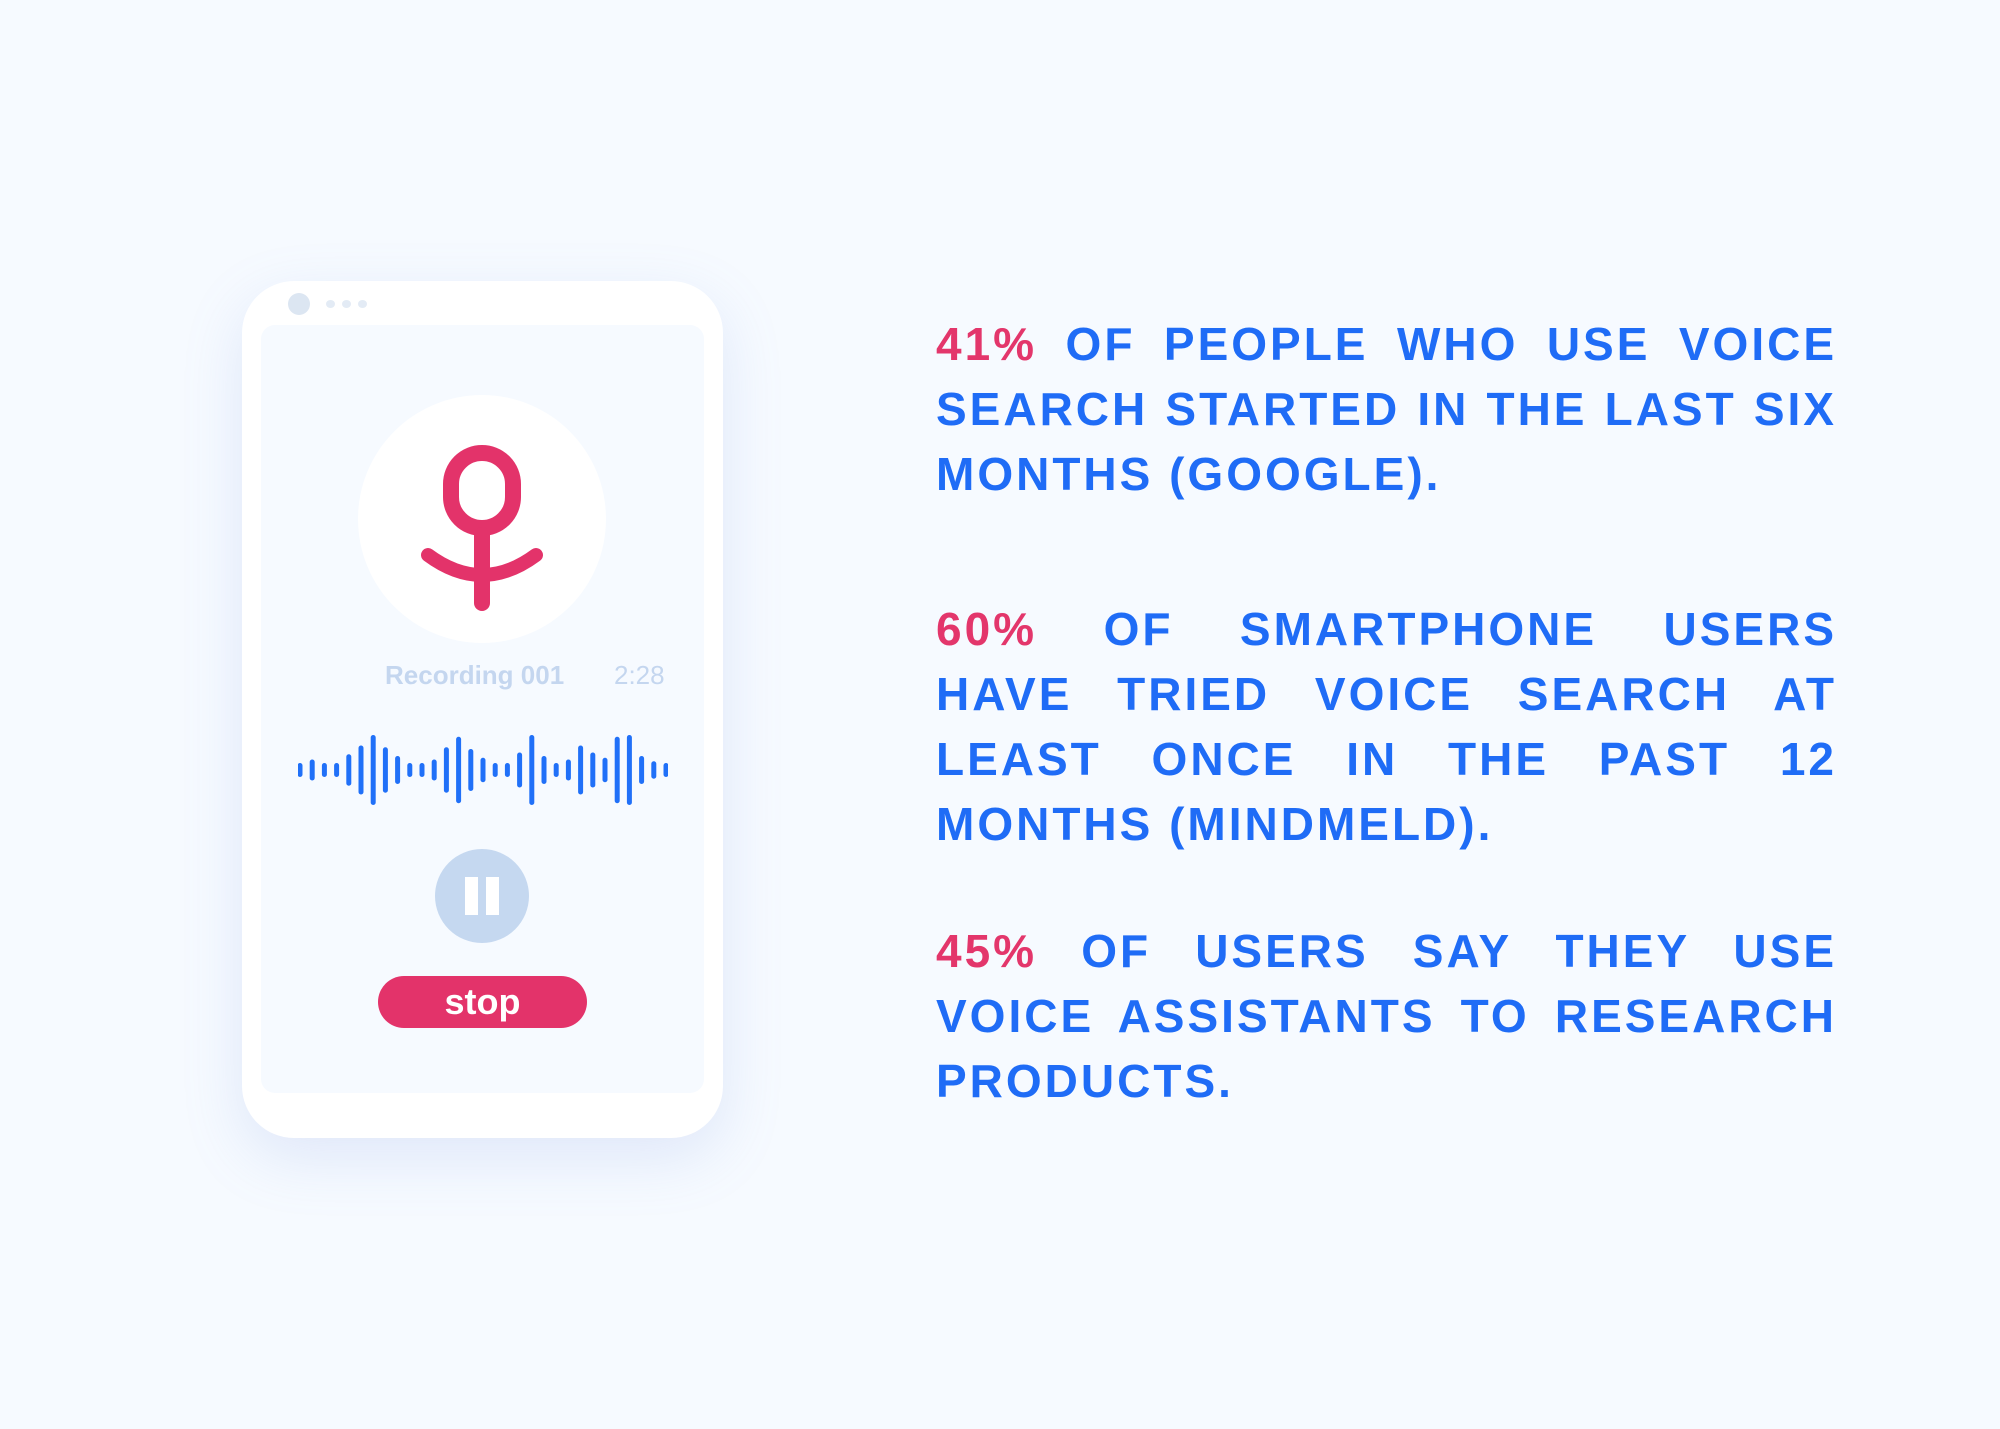 The height and width of the screenshot is (1429, 2000). I want to click on stat-text: OF USERS SAY THEY USE, so click(1459, 951).